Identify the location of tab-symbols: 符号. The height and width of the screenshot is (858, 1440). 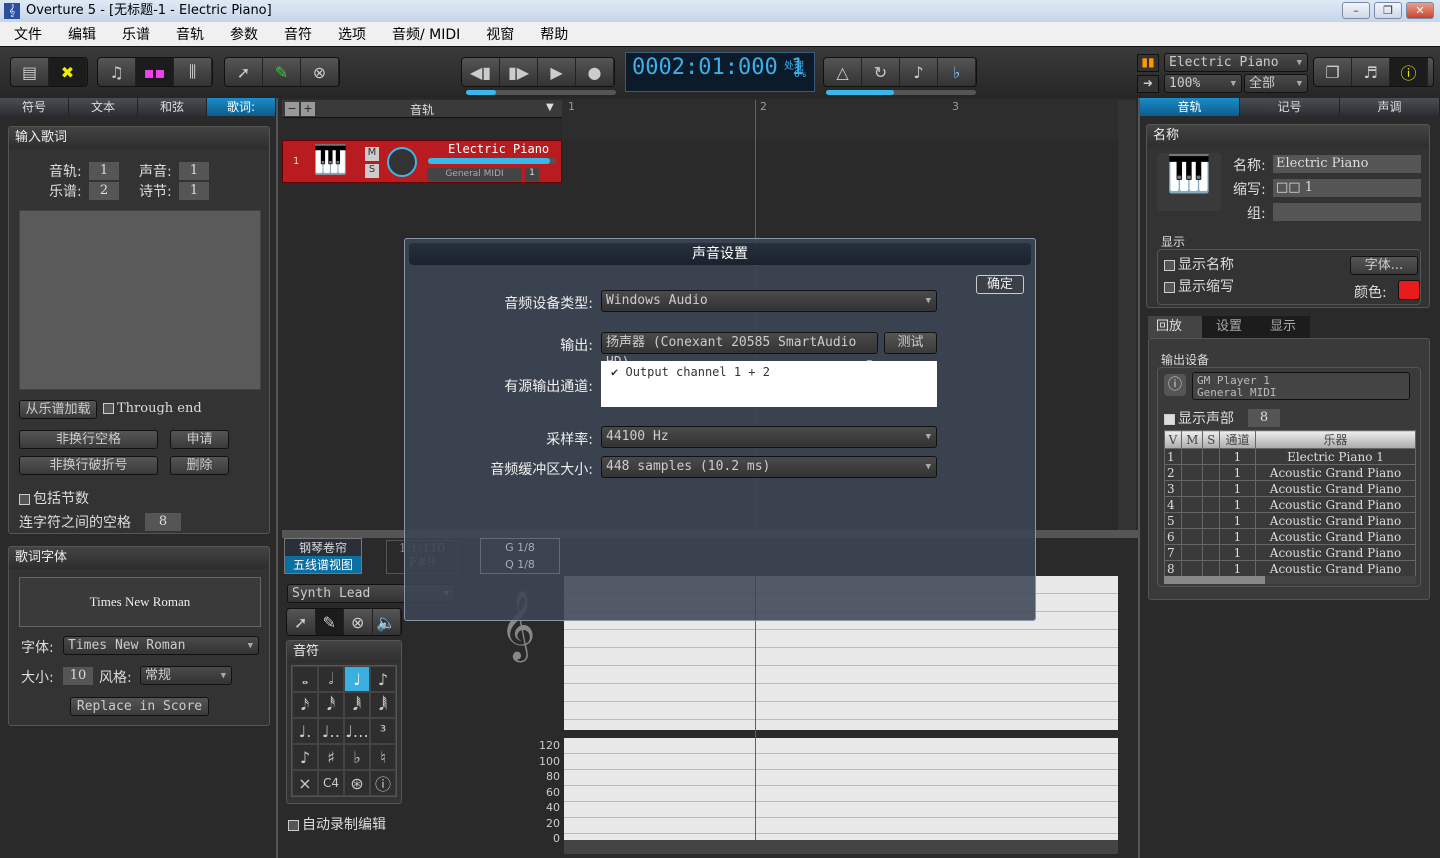
(34, 107).